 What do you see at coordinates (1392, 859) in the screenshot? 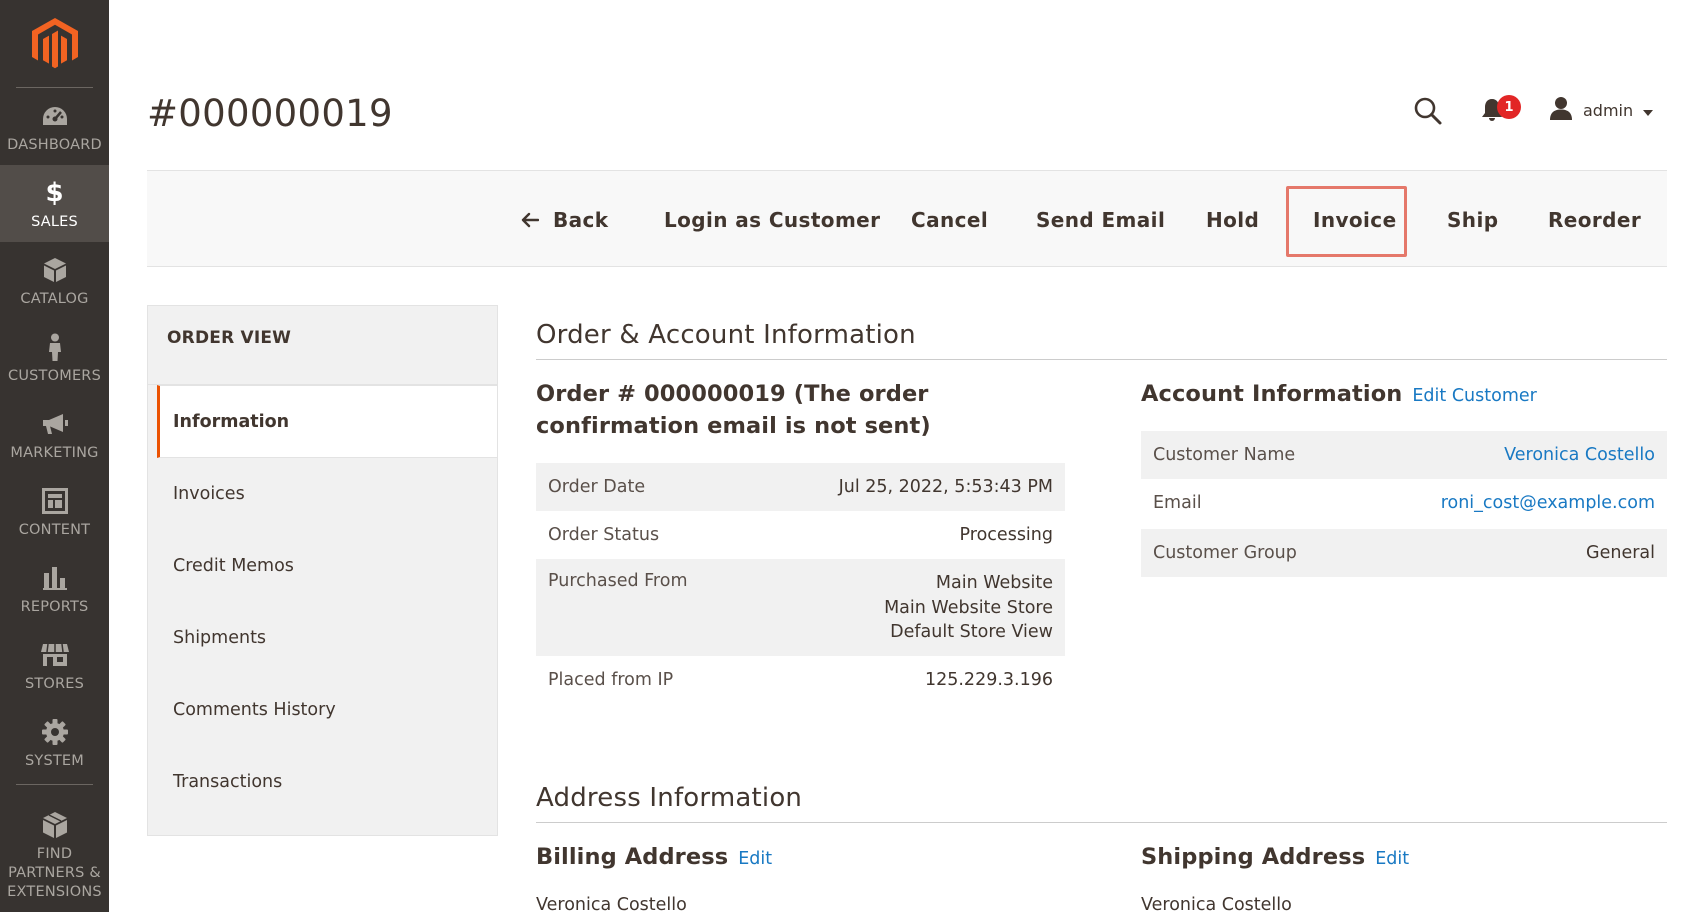
I see `edit-shipping-address-link: Edit` at bounding box center [1392, 859].